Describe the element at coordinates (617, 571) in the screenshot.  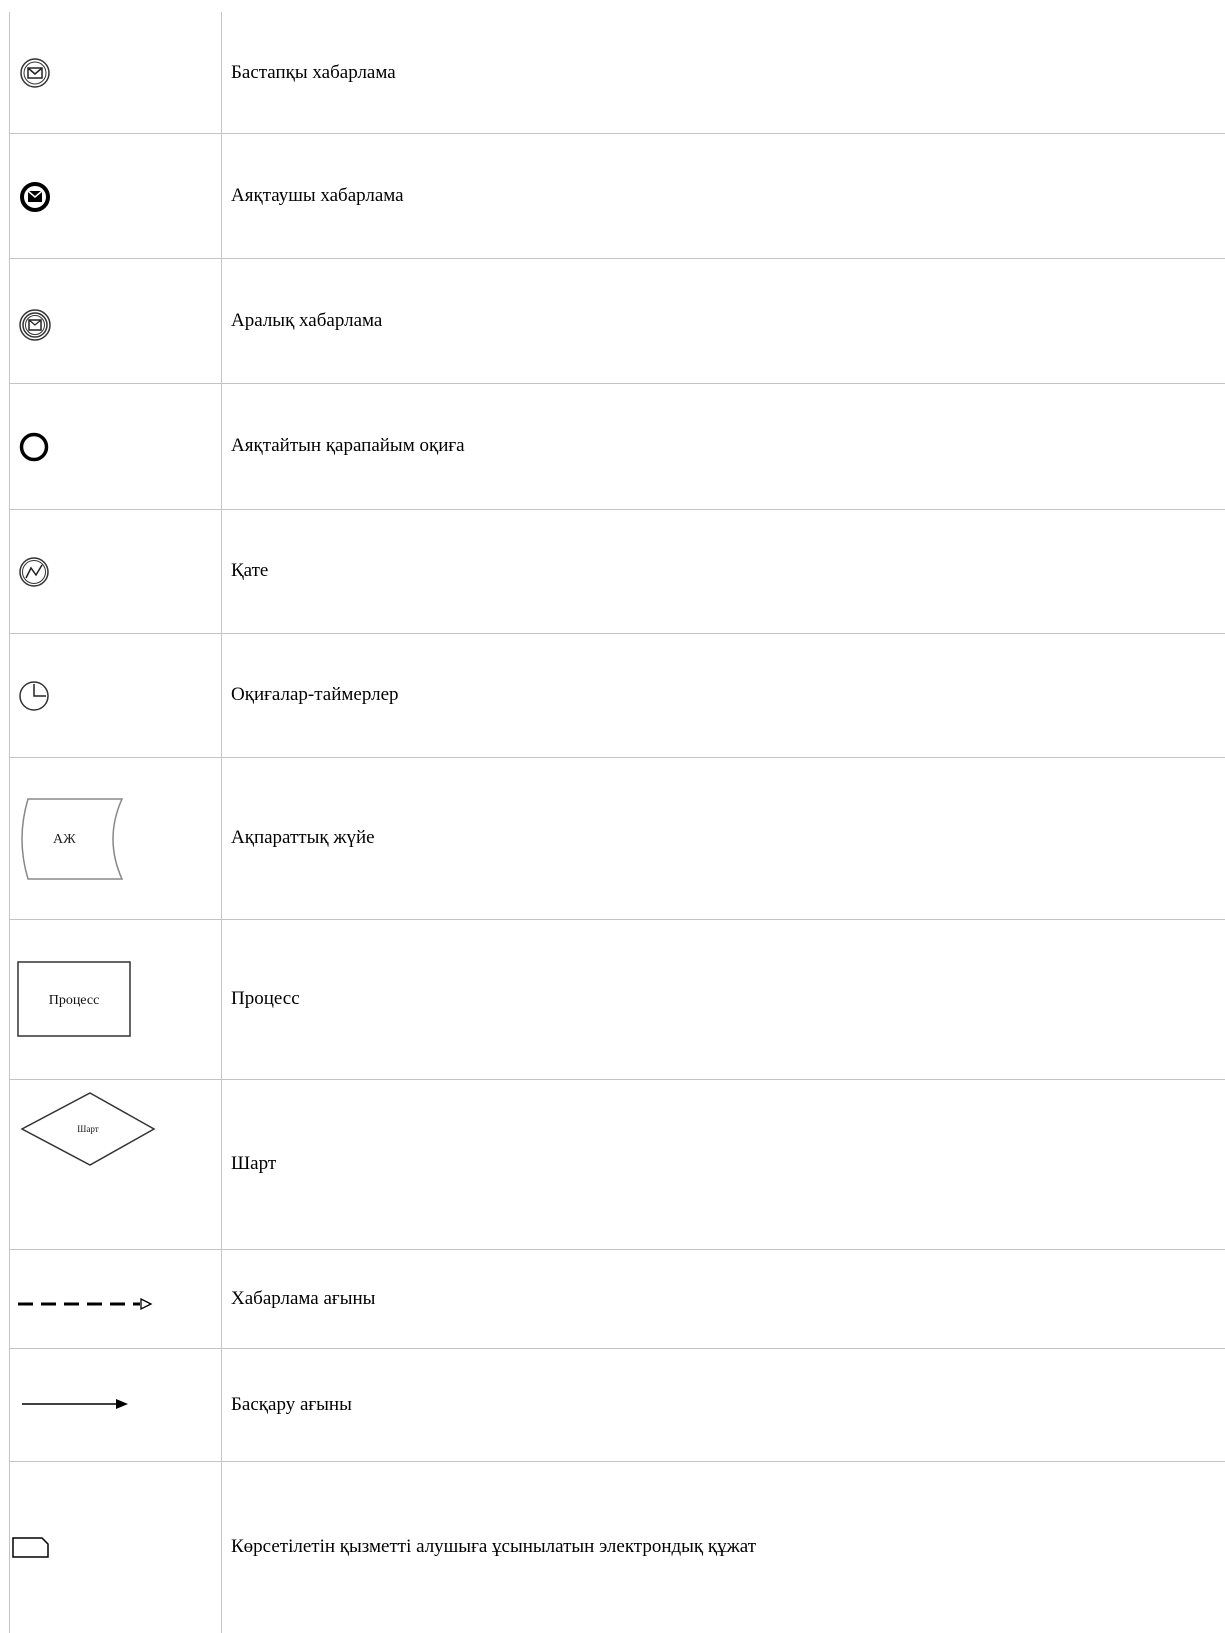
I see `legend-row: Қате` at that location.